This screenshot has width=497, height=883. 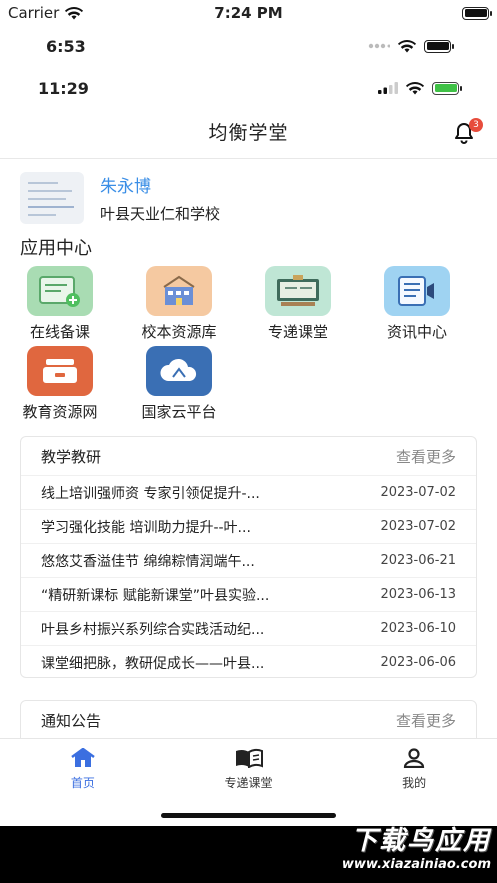 What do you see at coordinates (179, 412) in the screenshot?
I see `app-label: 国家云平台` at bounding box center [179, 412].